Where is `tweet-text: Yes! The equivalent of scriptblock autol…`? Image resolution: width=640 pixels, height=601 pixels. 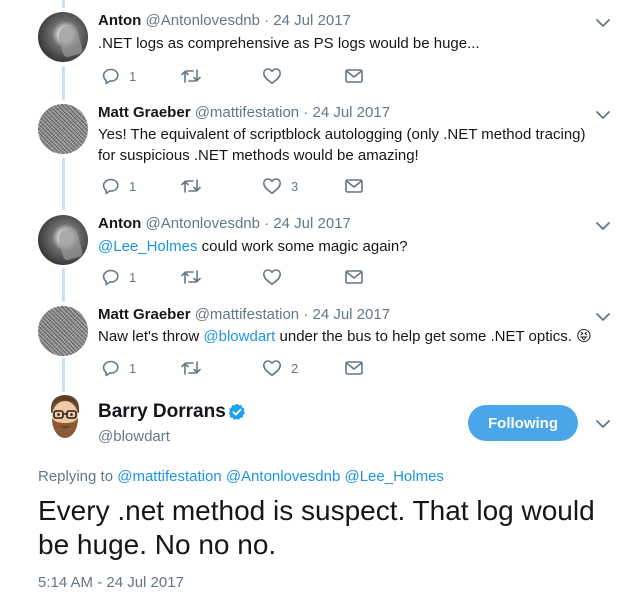
tweet-text: Yes! The equivalent of scriptblock autol… is located at coordinates (342, 145).